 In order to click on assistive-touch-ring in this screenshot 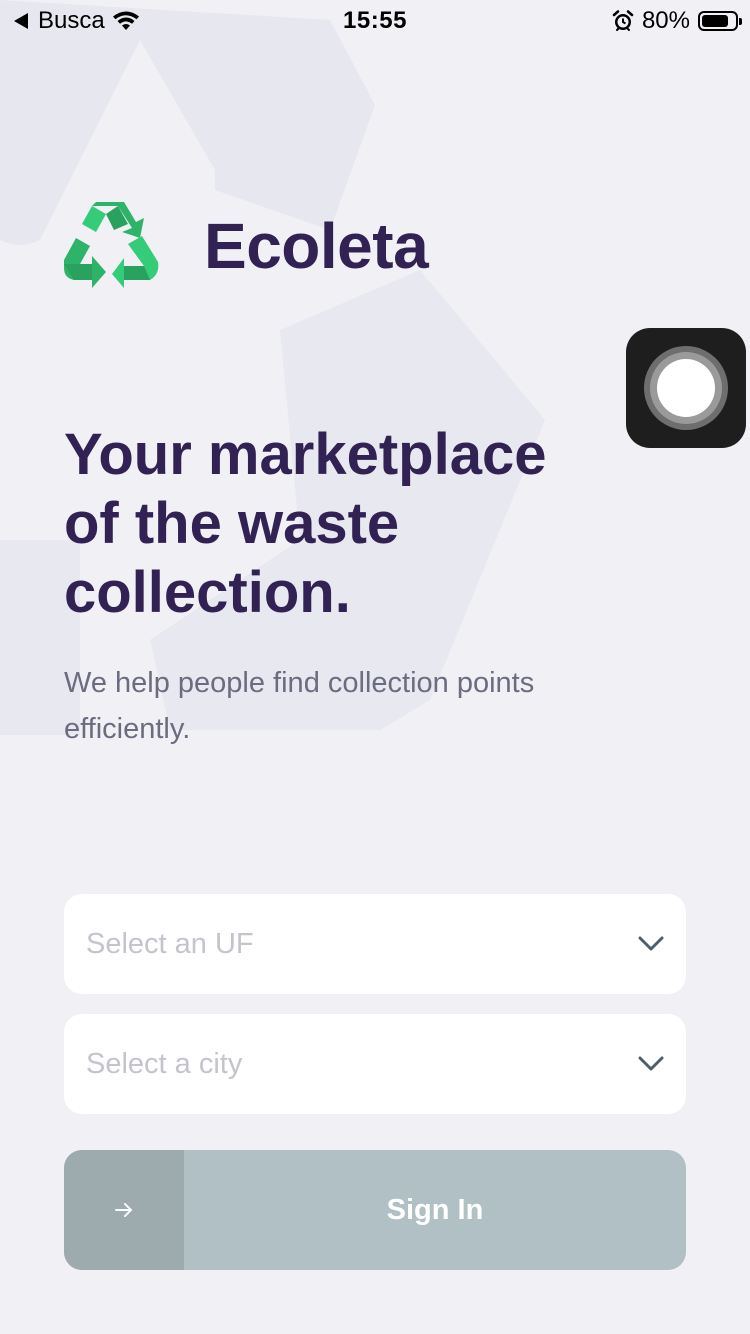, I will do `click(686, 388)`.